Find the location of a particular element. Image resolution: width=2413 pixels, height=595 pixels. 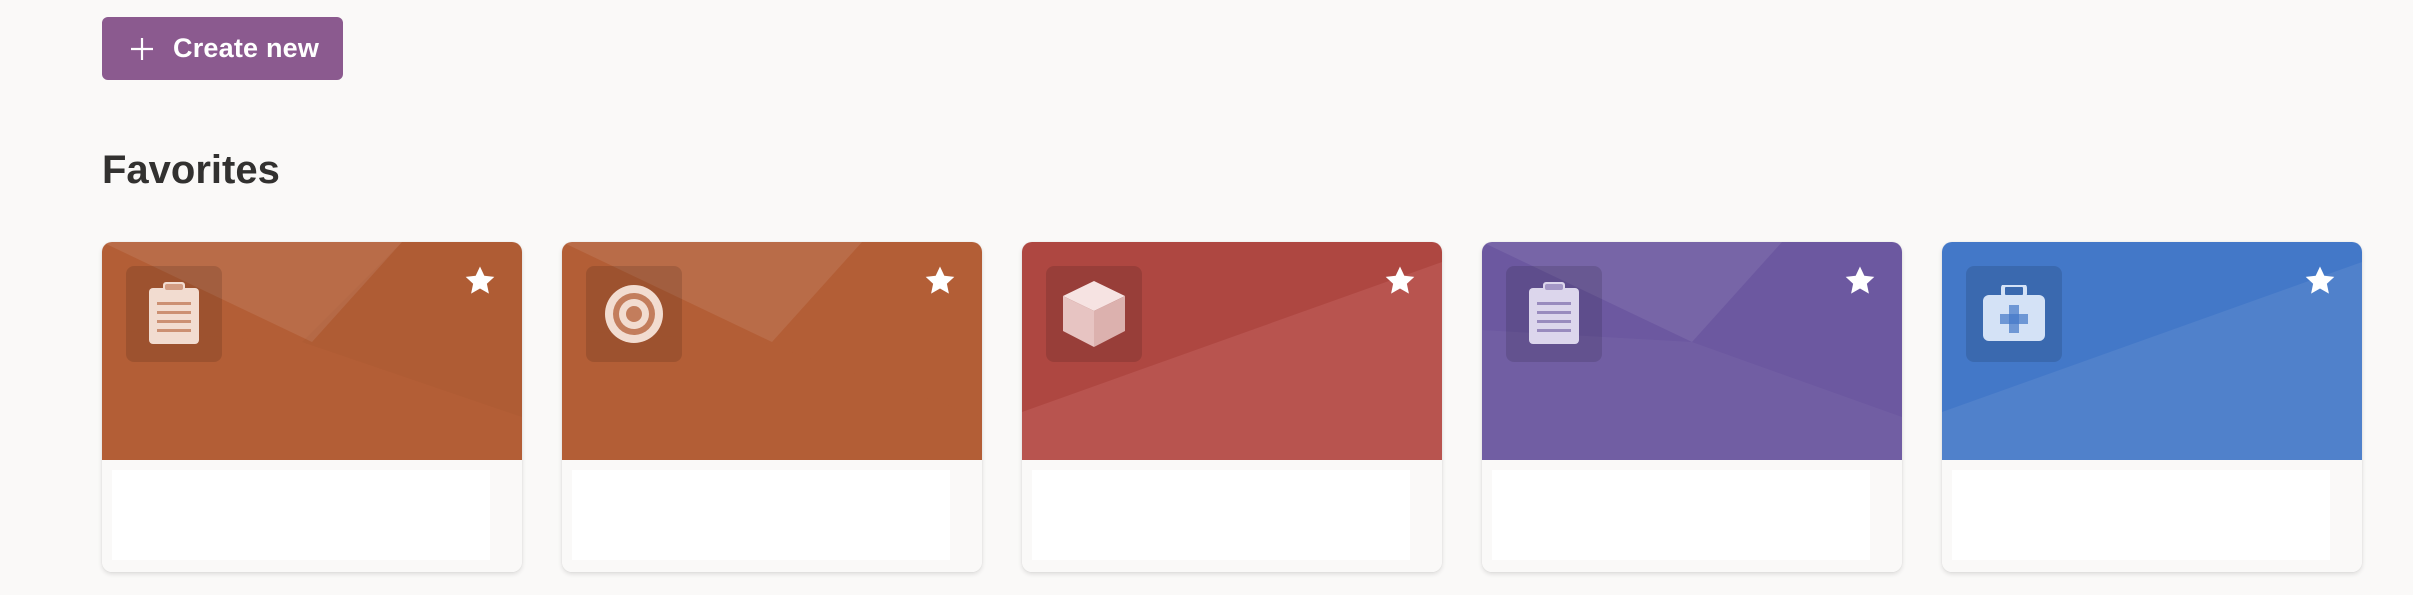

target-icon is located at coordinates (634, 314).